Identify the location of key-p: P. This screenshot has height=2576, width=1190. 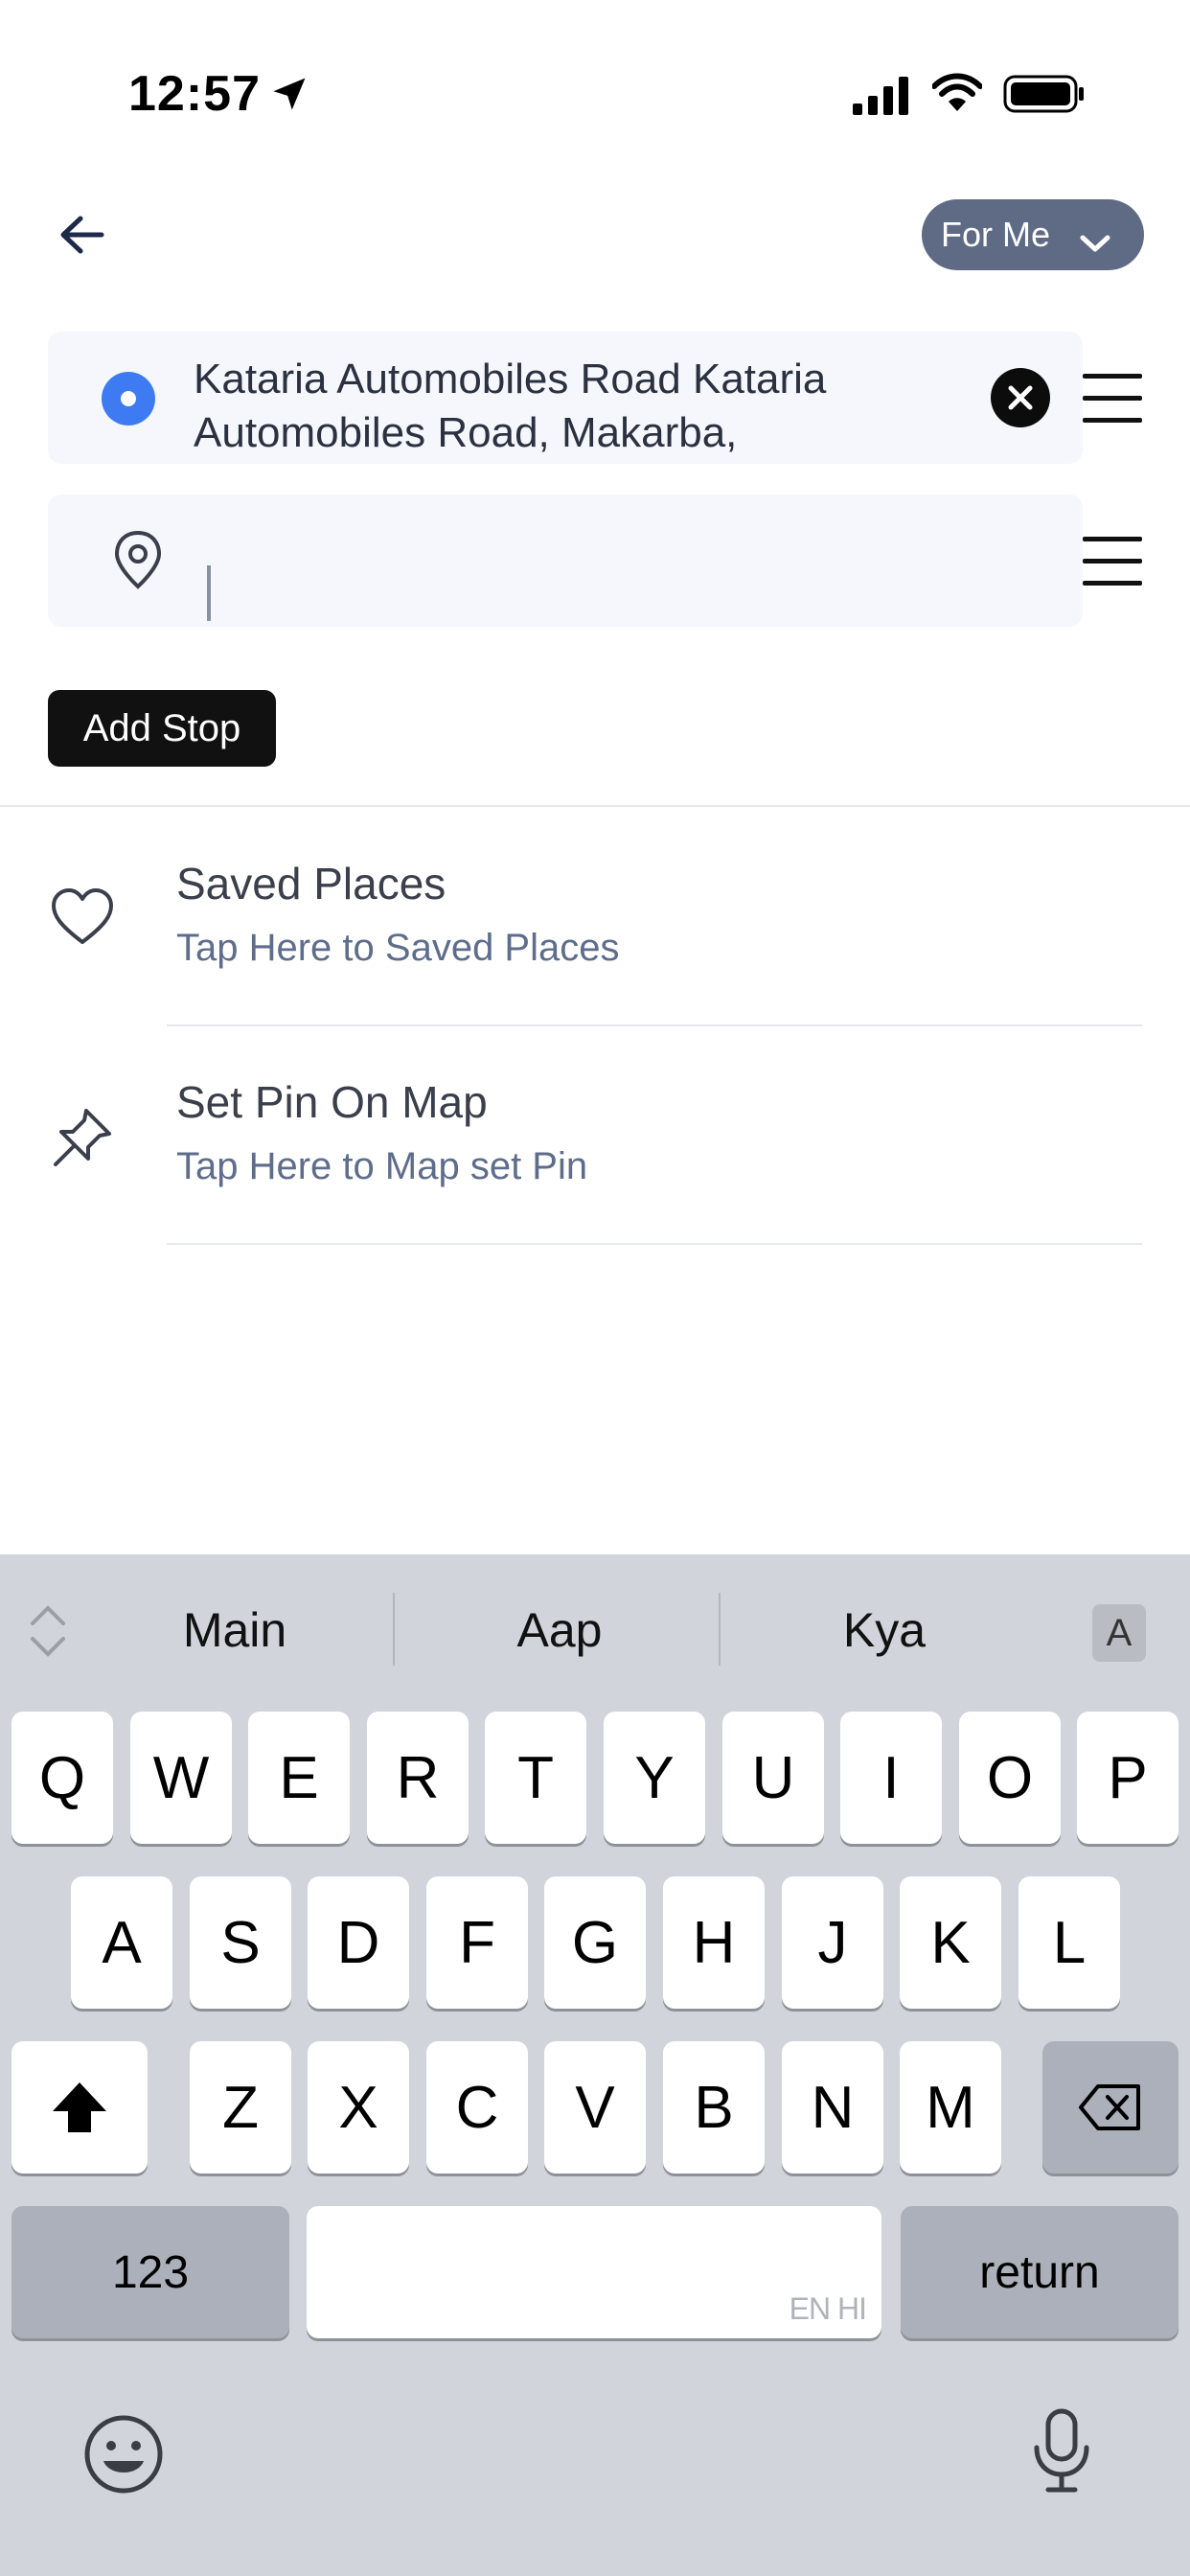
(1128, 1778).